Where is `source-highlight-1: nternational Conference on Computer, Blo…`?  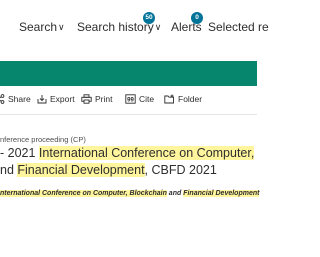 source-highlight-1: nternational Conference on Computer, Blo… is located at coordinates (83, 193).